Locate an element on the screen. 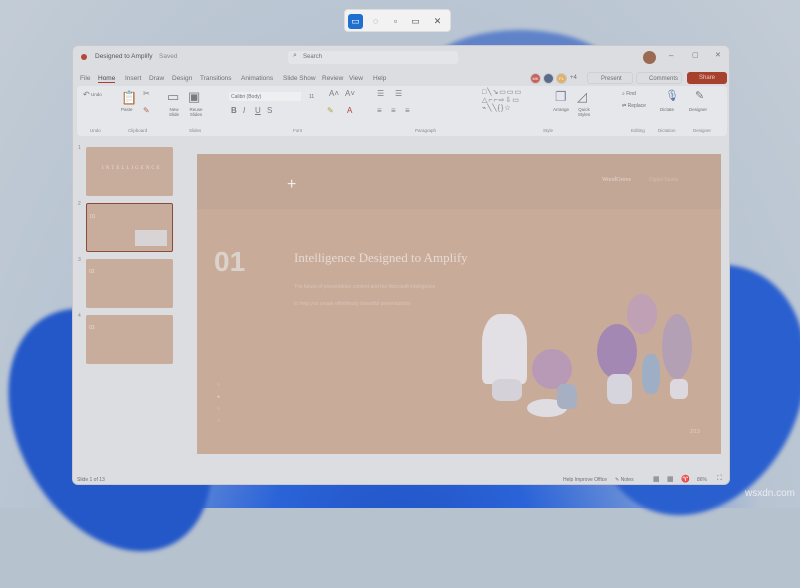 The height and width of the screenshot is (588, 800). minimize-button: – is located at coordinates (671, 55).